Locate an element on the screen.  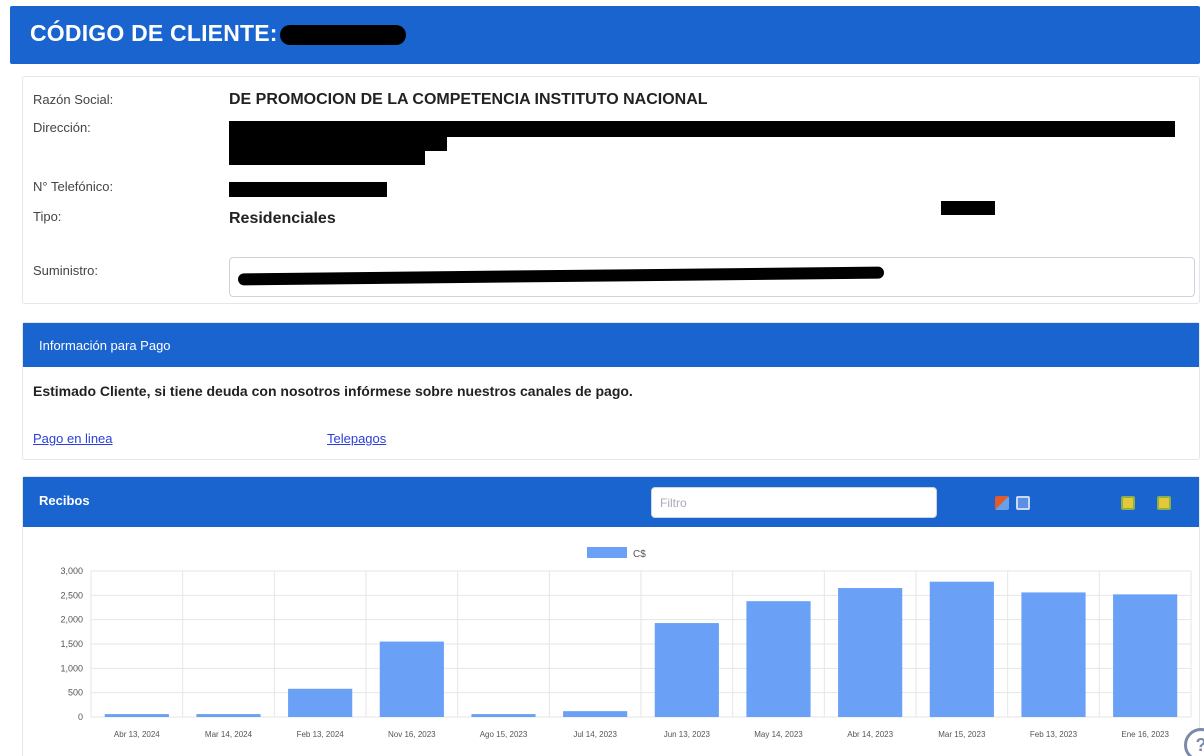
y-tick-label: 1,000 is located at coordinates (71, 668).